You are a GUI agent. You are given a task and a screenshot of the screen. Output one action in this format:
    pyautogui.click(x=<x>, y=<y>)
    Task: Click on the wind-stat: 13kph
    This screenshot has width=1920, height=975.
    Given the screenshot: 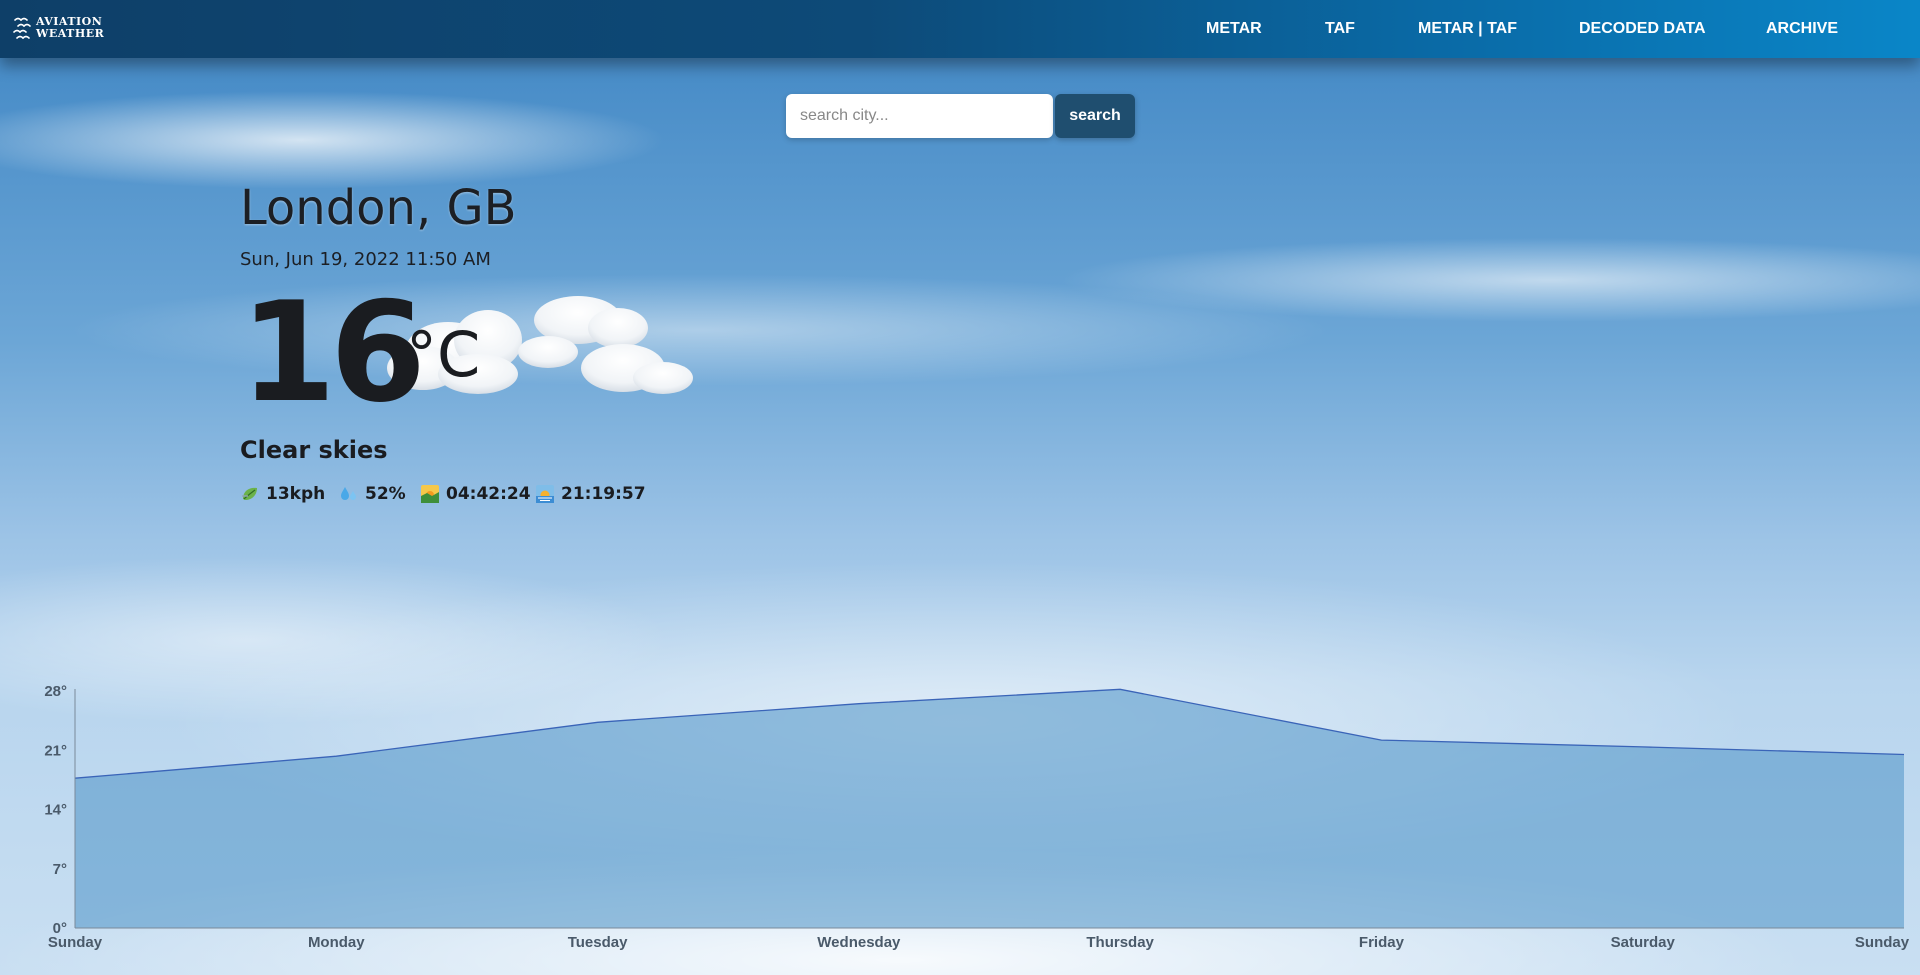 What is the action you would take?
    pyautogui.click(x=282, y=494)
    